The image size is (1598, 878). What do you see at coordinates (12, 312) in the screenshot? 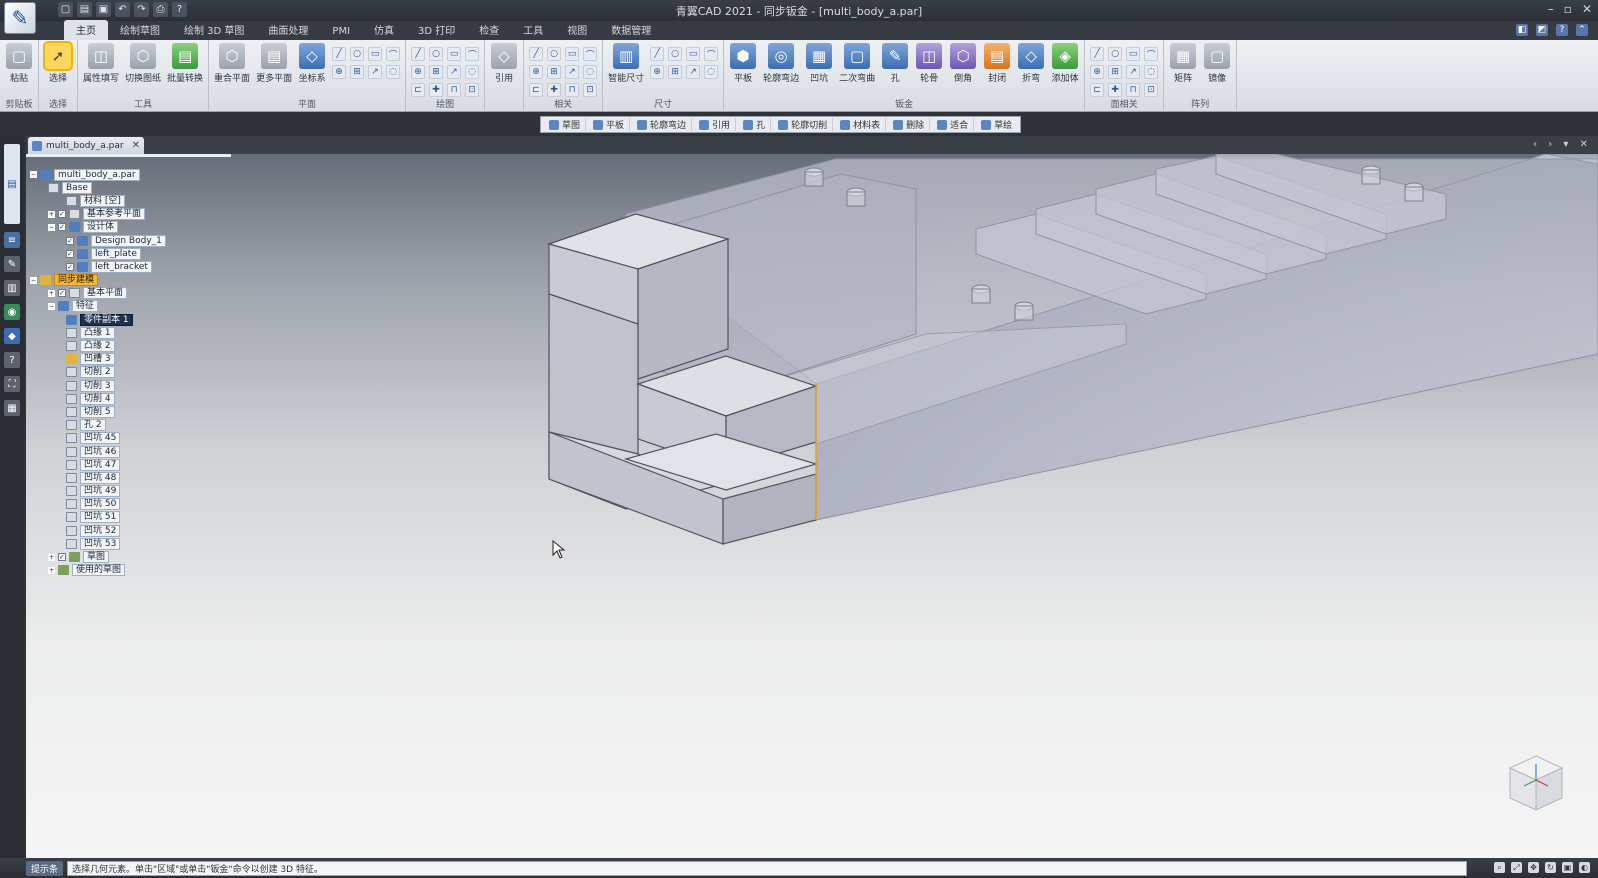
I see `sensor-icon: ◉` at bounding box center [12, 312].